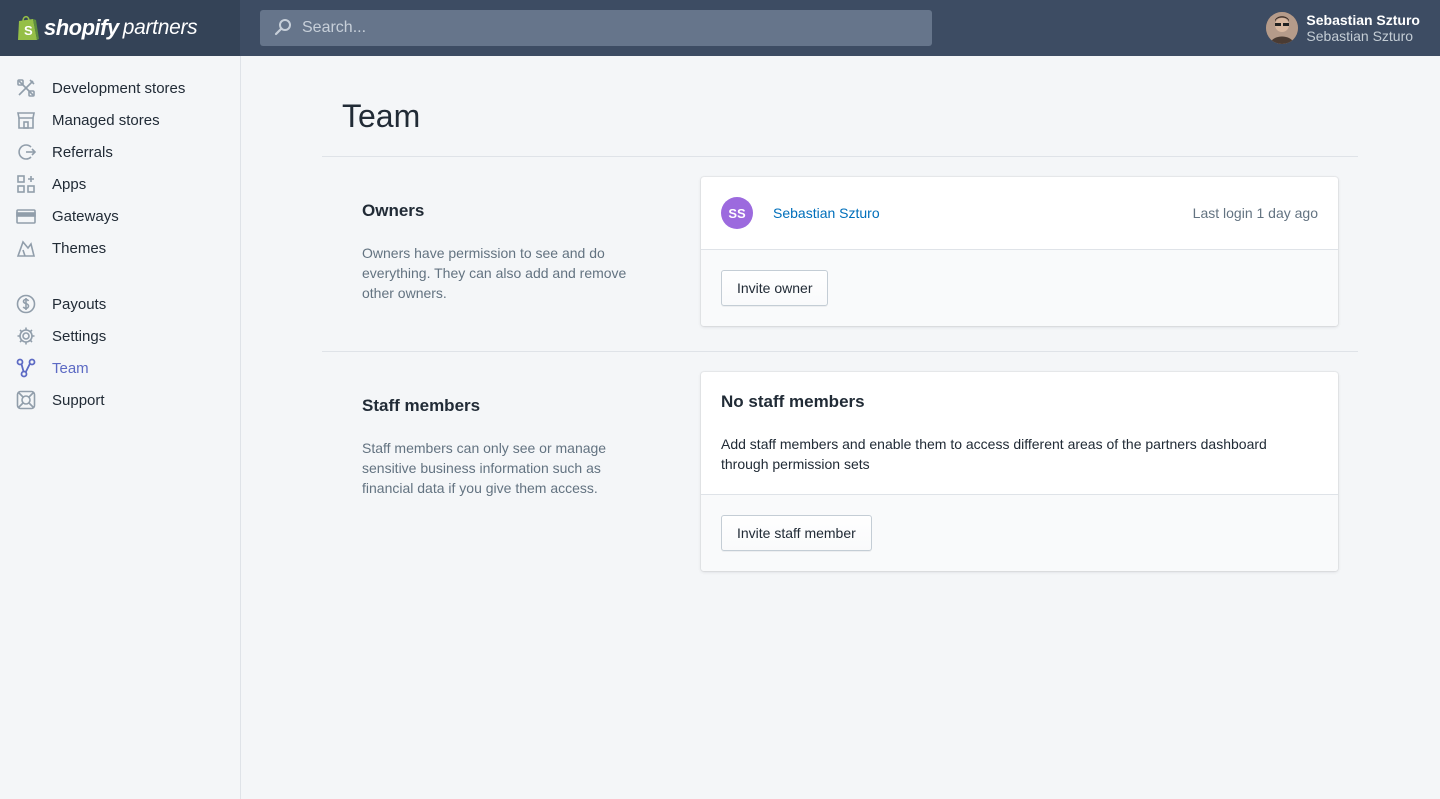 The height and width of the screenshot is (799, 1440). What do you see at coordinates (393, 210) in the screenshot?
I see `owners-title: Owners` at bounding box center [393, 210].